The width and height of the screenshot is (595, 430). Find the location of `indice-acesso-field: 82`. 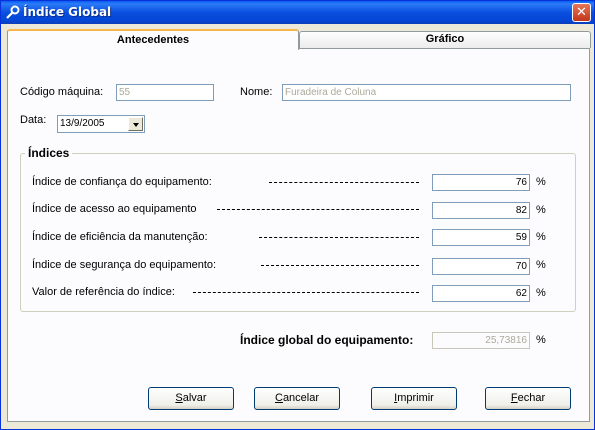

indice-acesso-field: 82 is located at coordinates (481, 210).